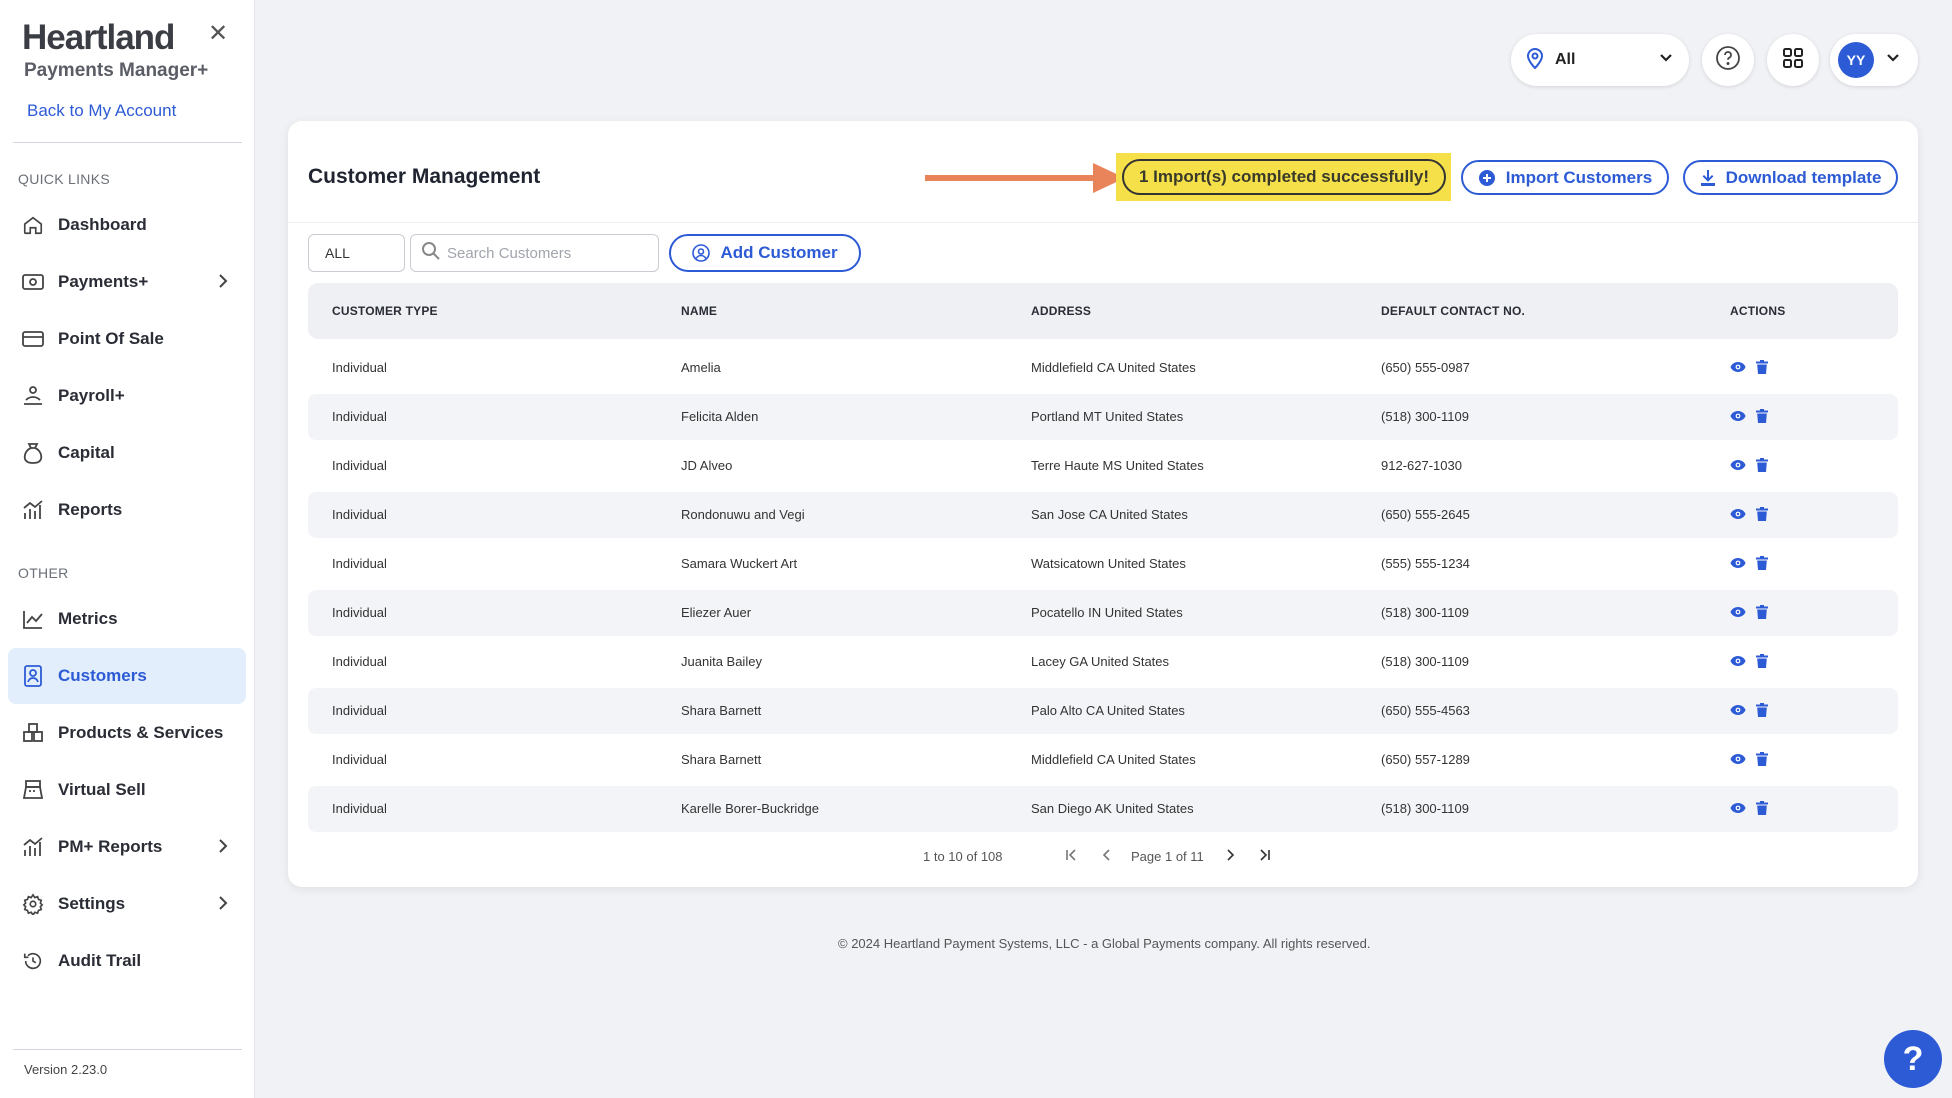 This screenshot has height=1098, width=1952. What do you see at coordinates (33, 510) in the screenshot?
I see `reports-icon` at bounding box center [33, 510].